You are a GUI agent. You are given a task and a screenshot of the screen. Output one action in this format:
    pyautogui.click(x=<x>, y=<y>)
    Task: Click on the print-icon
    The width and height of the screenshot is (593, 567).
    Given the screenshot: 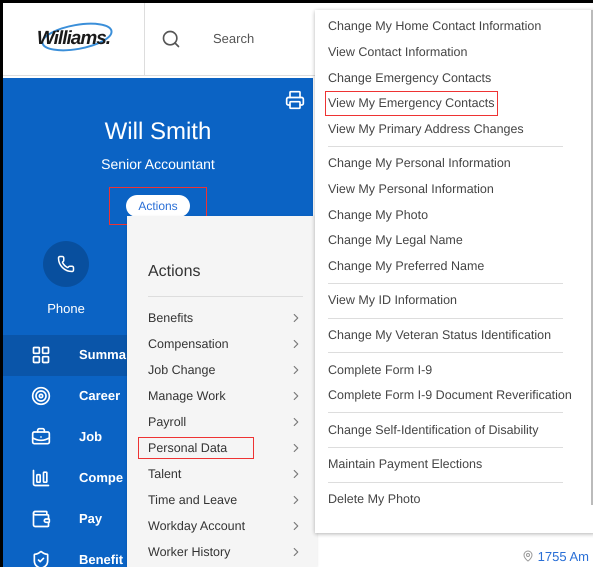 What is the action you would take?
    pyautogui.click(x=295, y=100)
    